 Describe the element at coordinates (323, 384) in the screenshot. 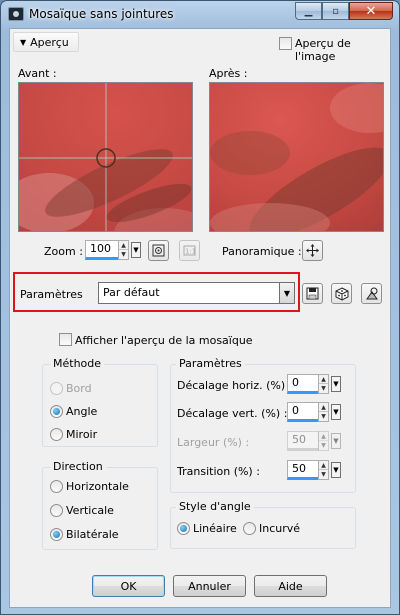

I see `horizontal-offset-spinner: ▲ ▼` at that location.